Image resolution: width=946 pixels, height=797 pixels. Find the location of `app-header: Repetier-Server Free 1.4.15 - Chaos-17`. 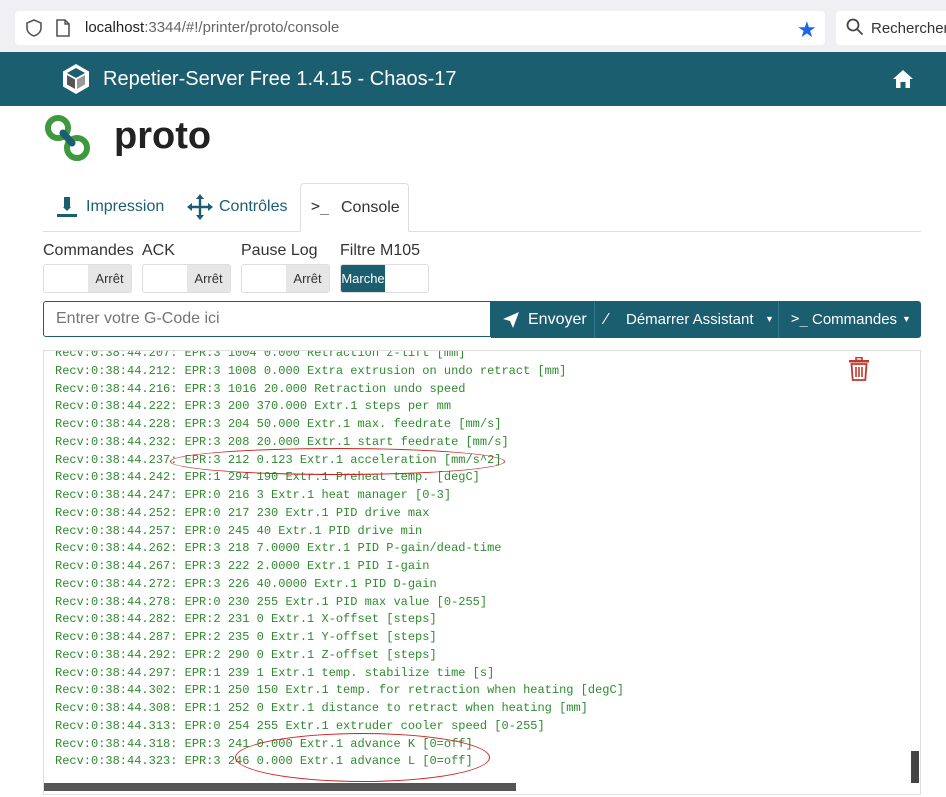

app-header: Repetier-Server Free 1.4.15 - Chaos-17 is located at coordinates (473, 79).